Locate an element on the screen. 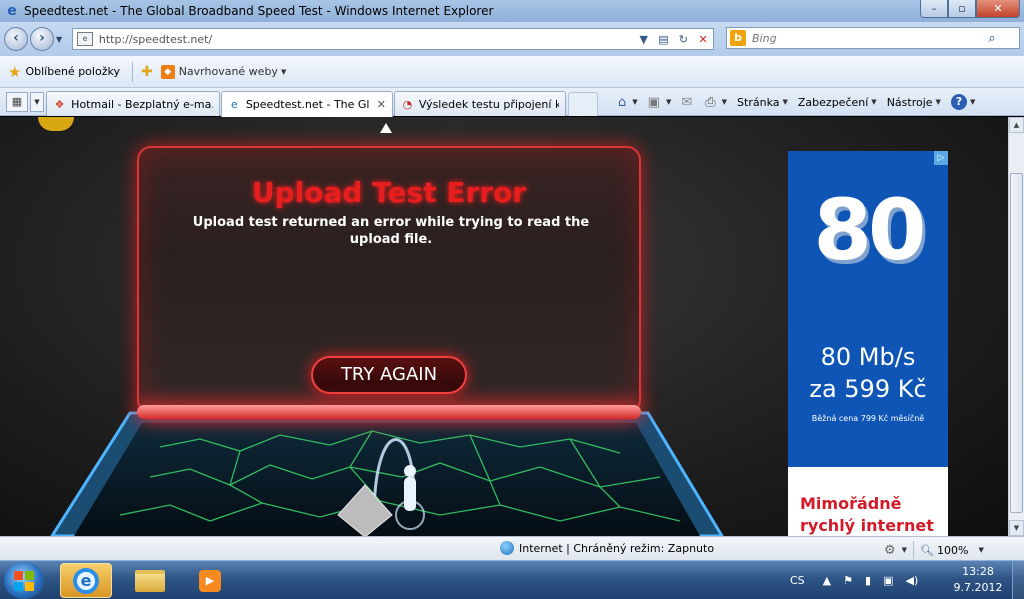 The height and width of the screenshot is (599, 1024). tab-list-dropdown: ▼ is located at coordinates (37, 102).